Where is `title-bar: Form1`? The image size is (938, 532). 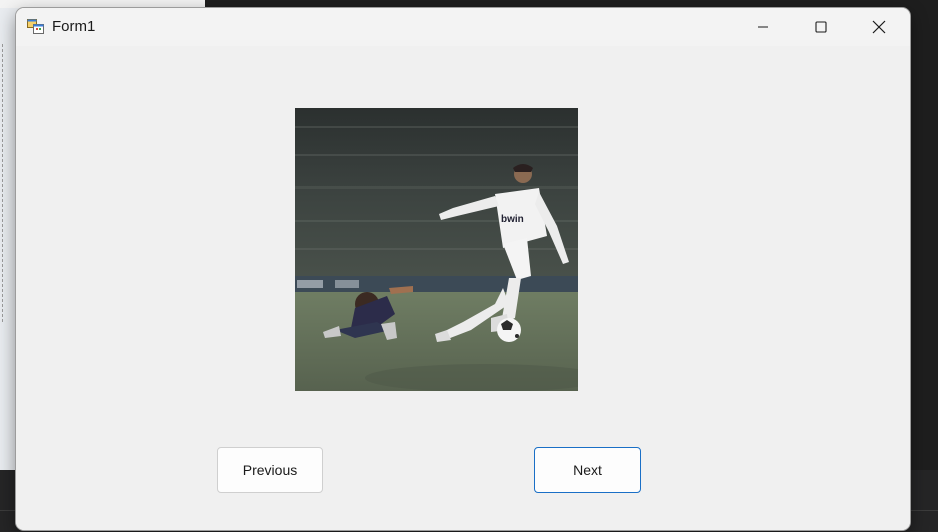 title-bar: Form1 is located at coordinates (463, 27).